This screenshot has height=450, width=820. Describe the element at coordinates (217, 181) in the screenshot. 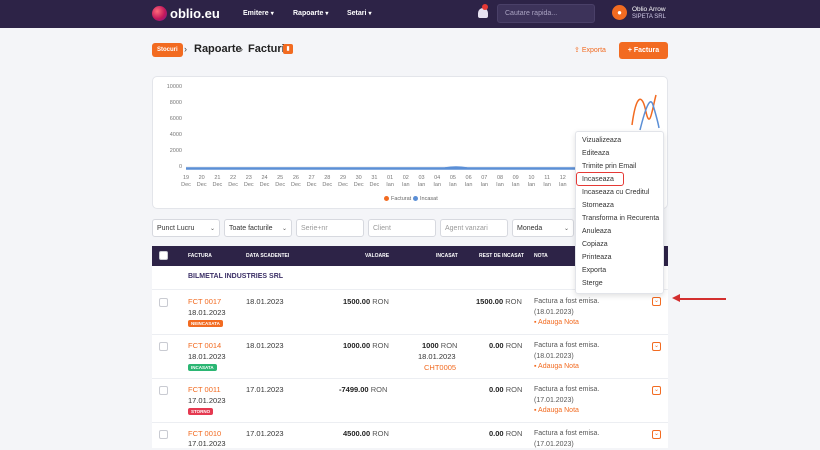

I see `x-tick-label: 21 Dec` at that location.